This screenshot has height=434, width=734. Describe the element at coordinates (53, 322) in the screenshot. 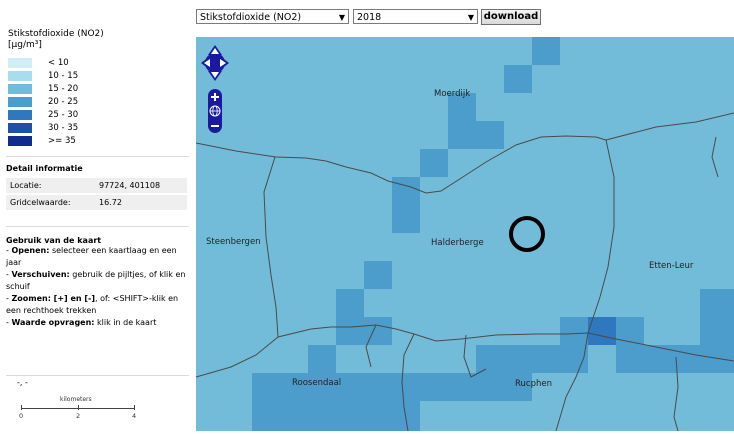

I see `help-item-term: Waarde opvragen:` at that location.